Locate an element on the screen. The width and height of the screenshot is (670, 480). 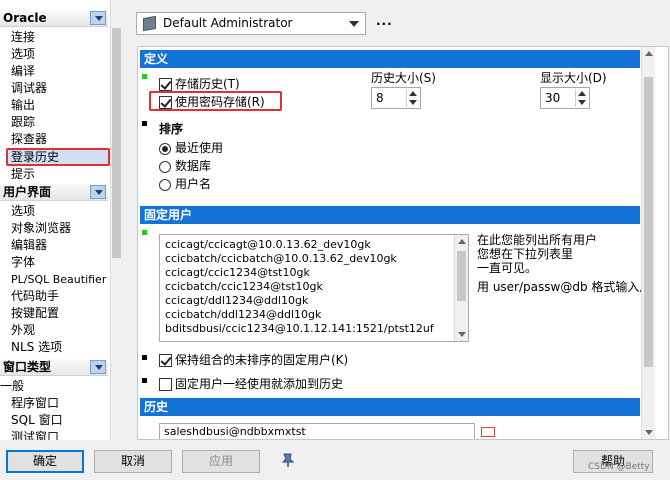
apply-button: 应用 is located at coordinates (221, 461).